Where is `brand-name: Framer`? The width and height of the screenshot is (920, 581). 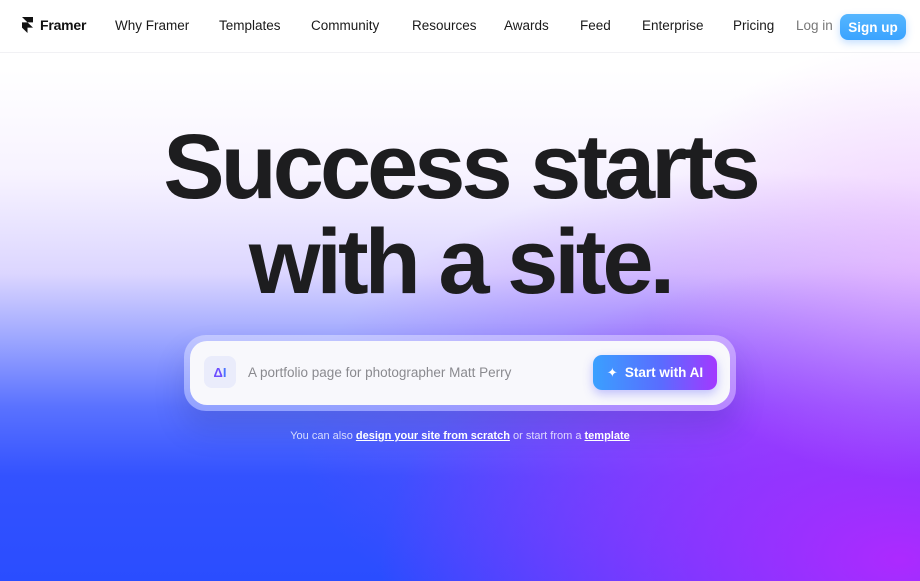 brand-name: Framer is located at coordinates (63, 25).